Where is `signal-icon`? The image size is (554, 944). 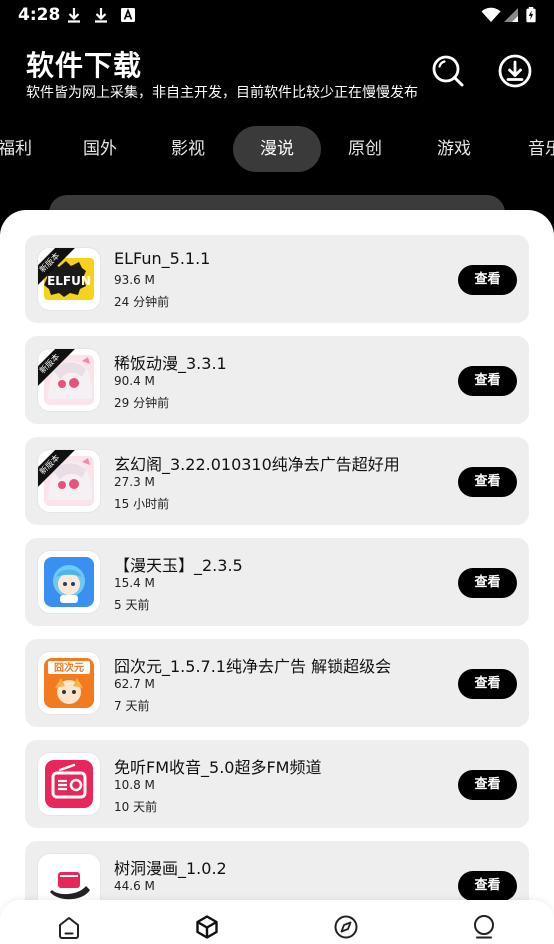 signal-icon is located at coordinates (511, 15).